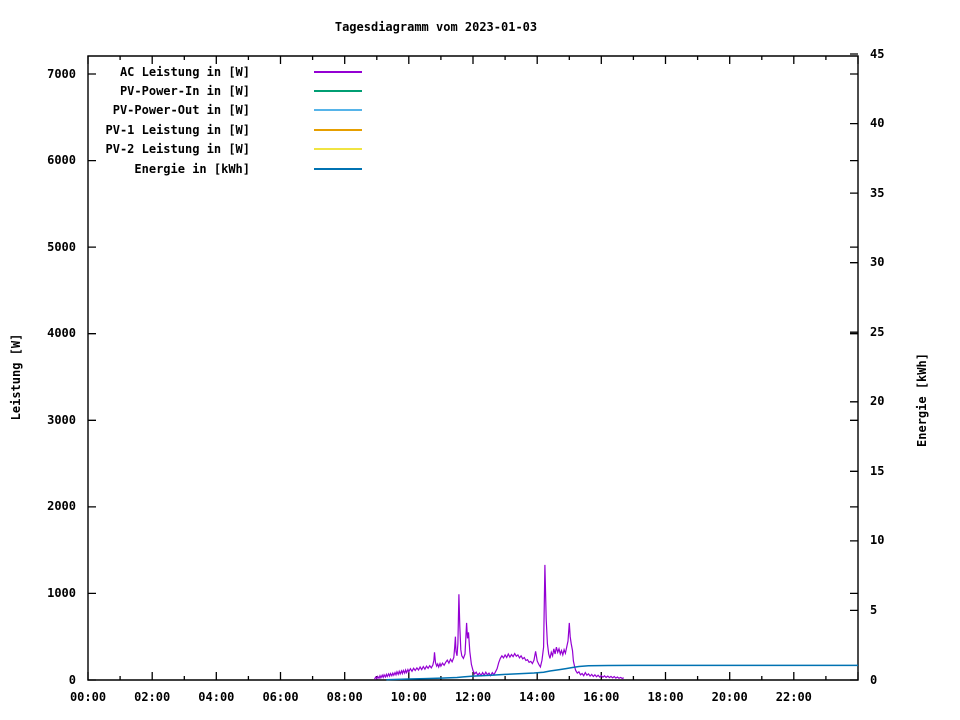  What do you see at coordinates (877, 401) in the screenshot?
I see `y2-tick-label: 20` at bounding box center [877, 401].